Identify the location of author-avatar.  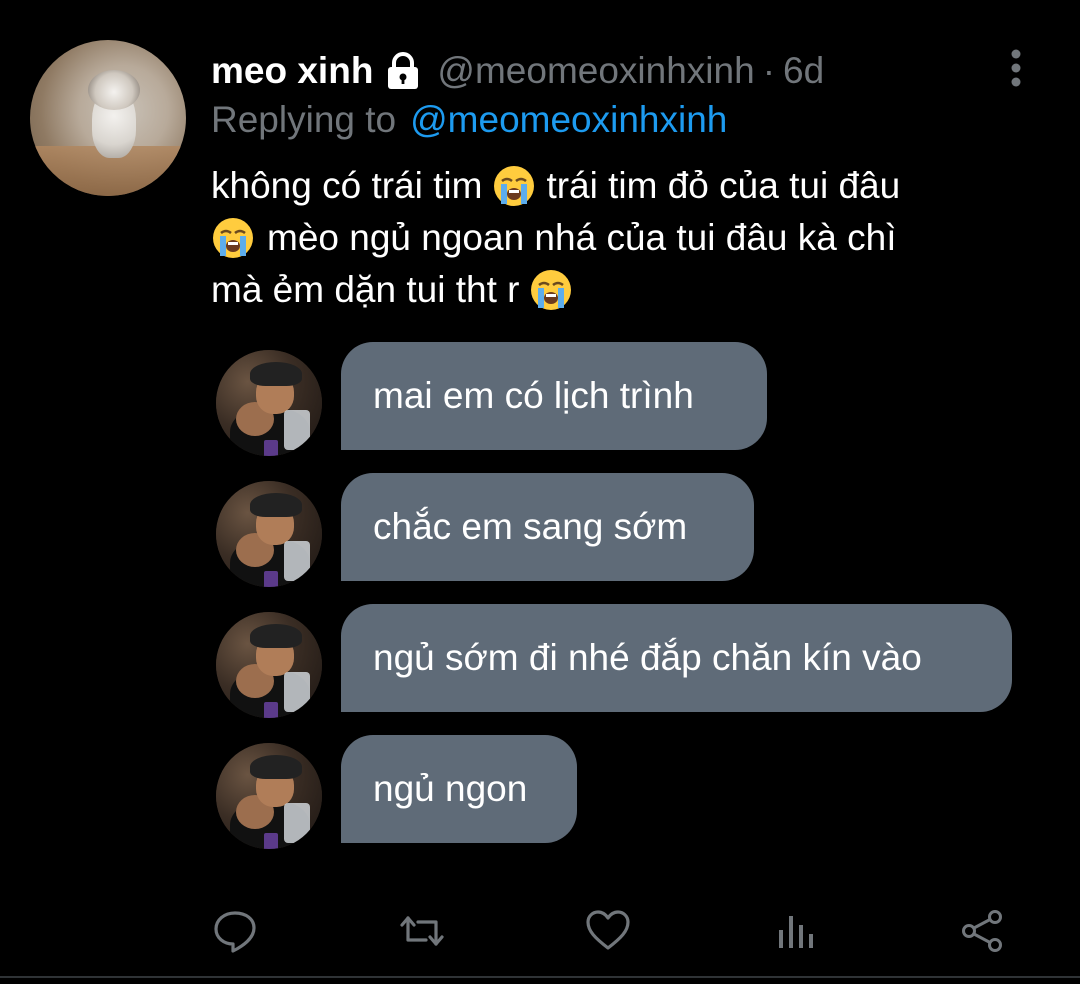
(108, 118).